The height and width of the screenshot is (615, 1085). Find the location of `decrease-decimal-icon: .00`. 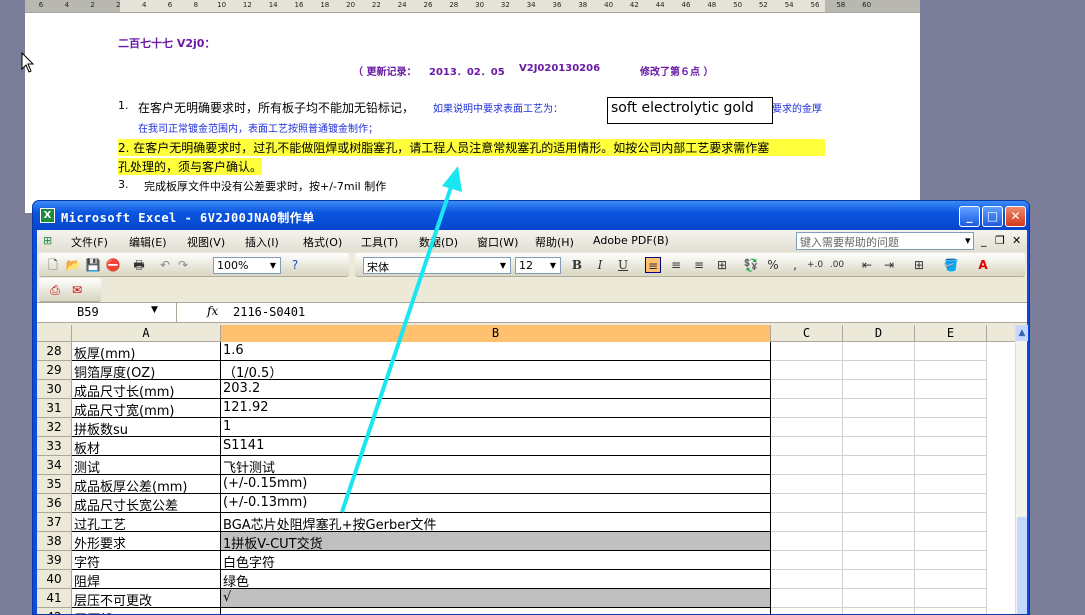

decrease-decimal-icon: .00 is located at coordinates (837, 265).